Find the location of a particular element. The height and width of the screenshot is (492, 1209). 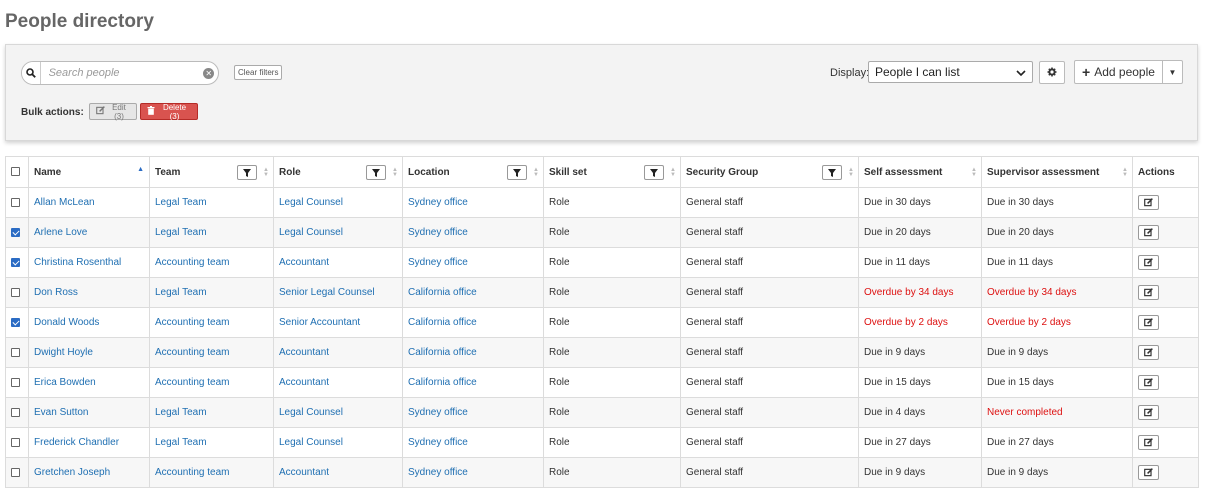

self-assessment-cell: Due in 9 days is located at coordinates (920, 352).